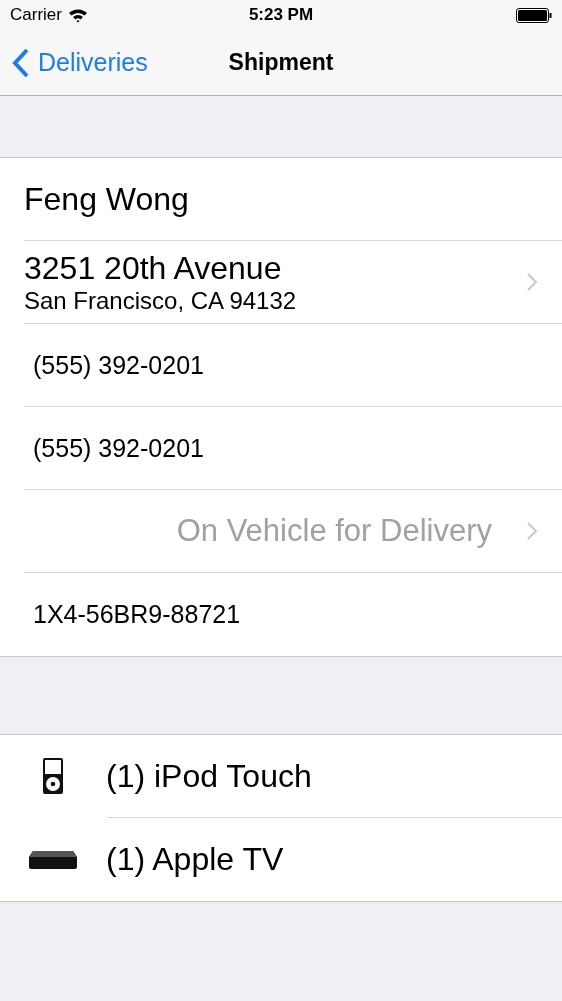 The width and height of the screenshot is (562, 1001). Describe the element at coordinates (281, 62) in the screenshot. I see `screen-title: Shipment` at that location.